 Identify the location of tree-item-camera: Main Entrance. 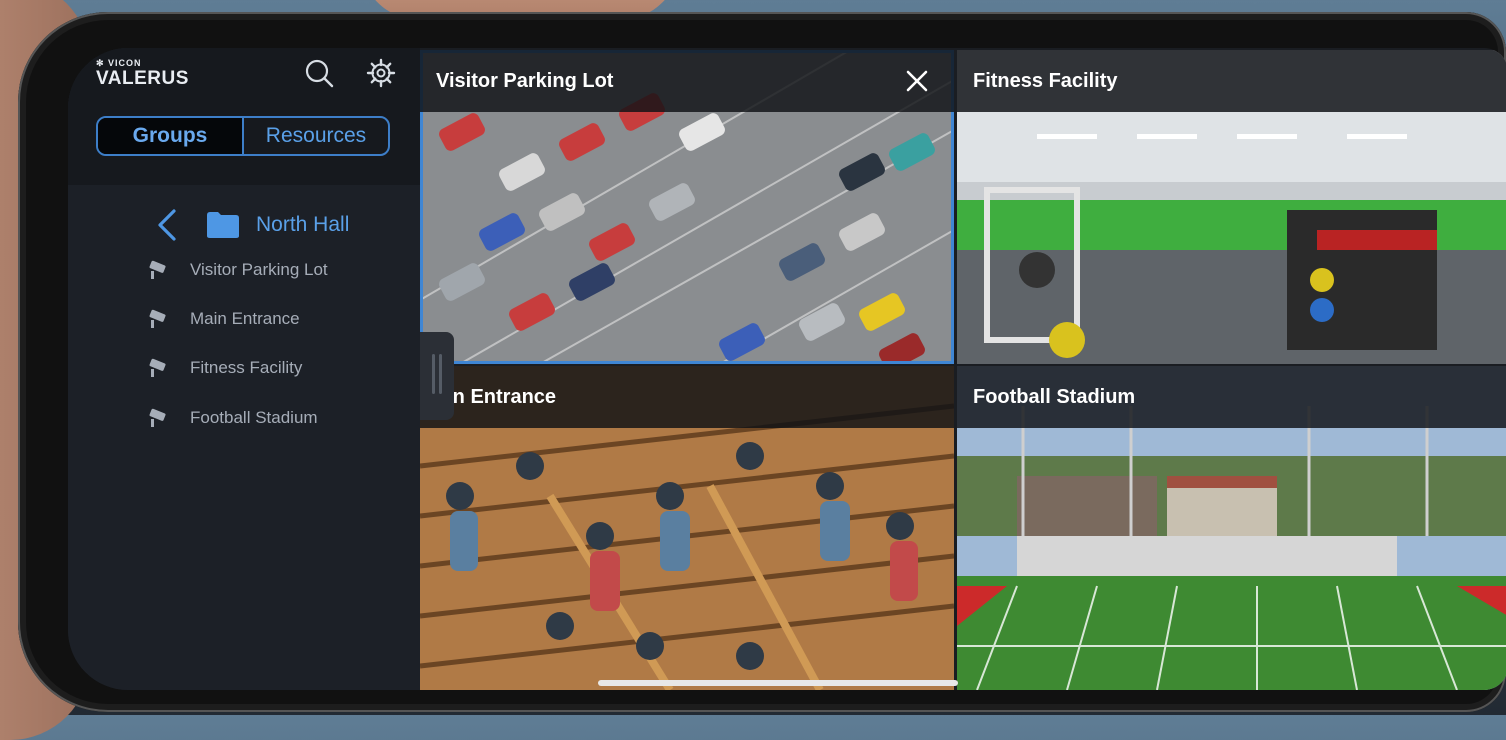
(224, 319).